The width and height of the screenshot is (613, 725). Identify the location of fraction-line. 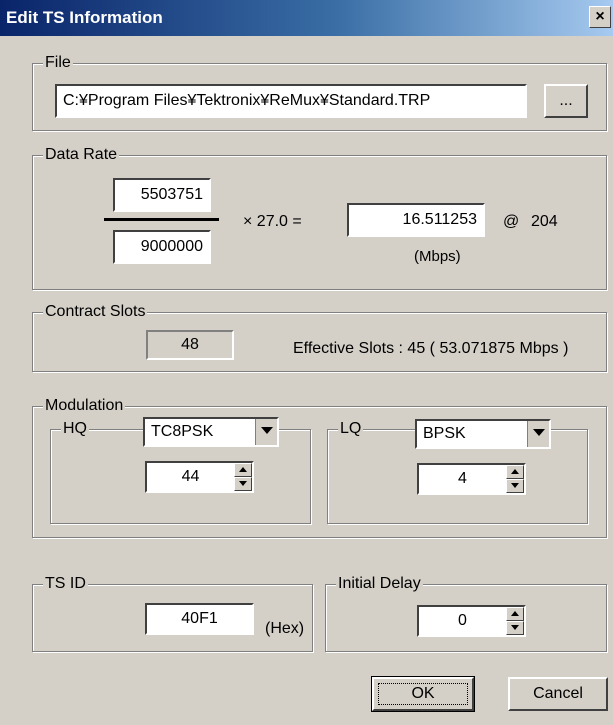
(161, 219).